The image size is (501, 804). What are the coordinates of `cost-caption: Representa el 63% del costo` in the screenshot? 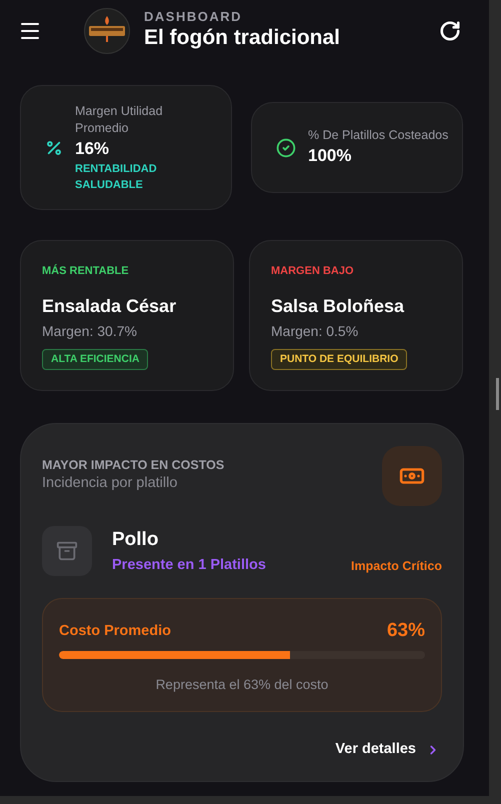 It's located at (242, 685).